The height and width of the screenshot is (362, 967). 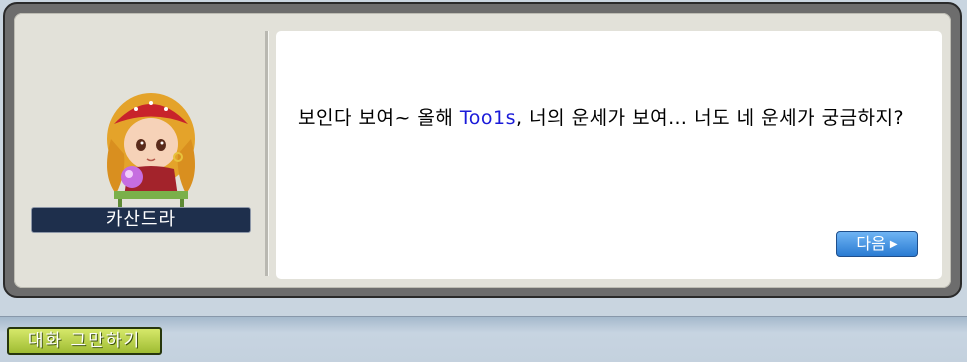 What do you see at coordinates (151, 151) in the screenshot?
I see `npc-portrait` at bounding box center [151, 151].